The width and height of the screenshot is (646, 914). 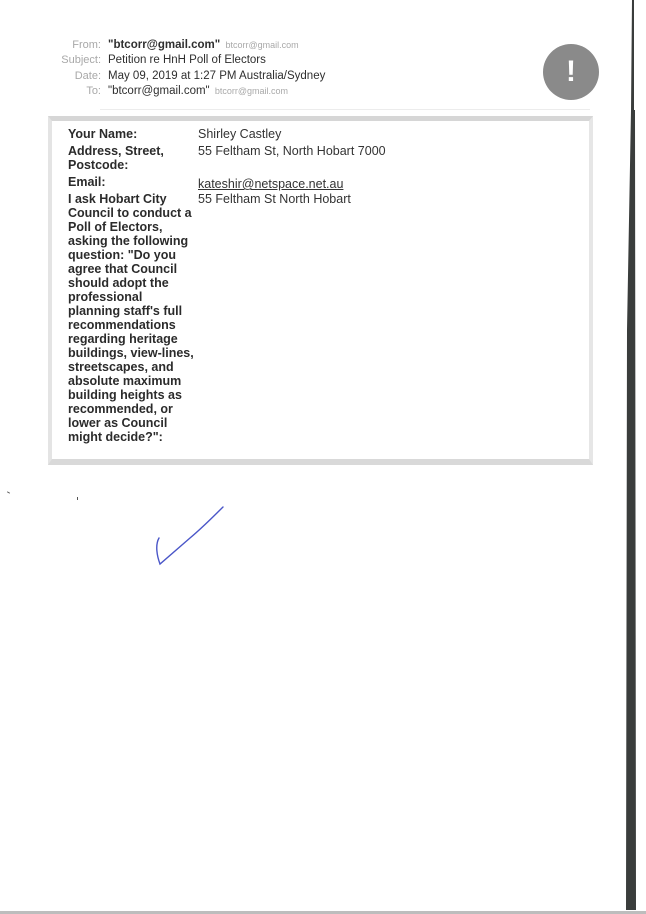 What do you see at coordinates (270, 184) in the screenshot?
I see `email-link: kateshir@netspace.net.au` at bounding box center [270, 184].